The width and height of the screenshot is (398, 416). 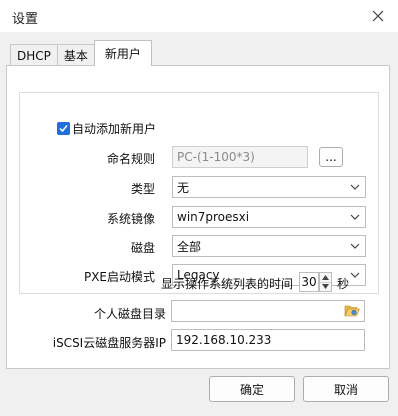 I want to click on pxe-mode-label: PXE启动模式, so click(x=119, y=277).